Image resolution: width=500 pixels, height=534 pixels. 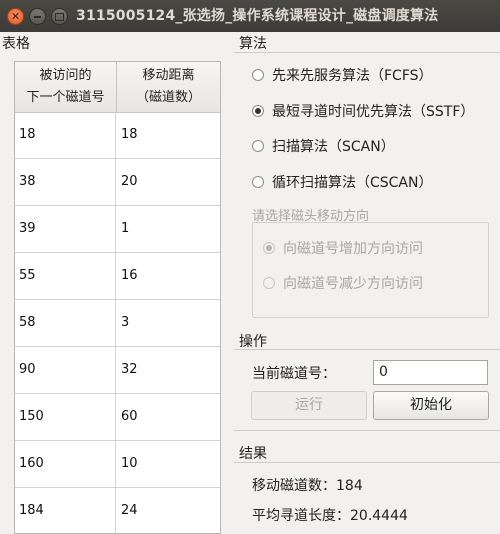 I want to click on table-row: 90 32, so click(x=117, y=370).